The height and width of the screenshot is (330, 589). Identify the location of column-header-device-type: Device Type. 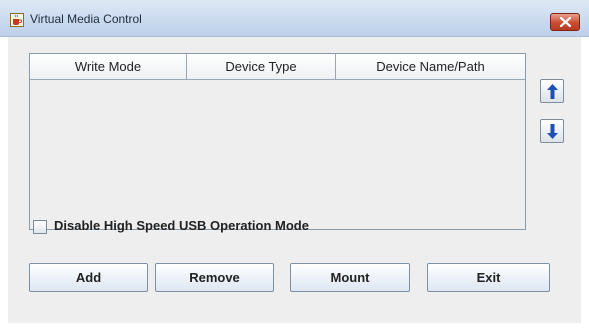
(261, 66).